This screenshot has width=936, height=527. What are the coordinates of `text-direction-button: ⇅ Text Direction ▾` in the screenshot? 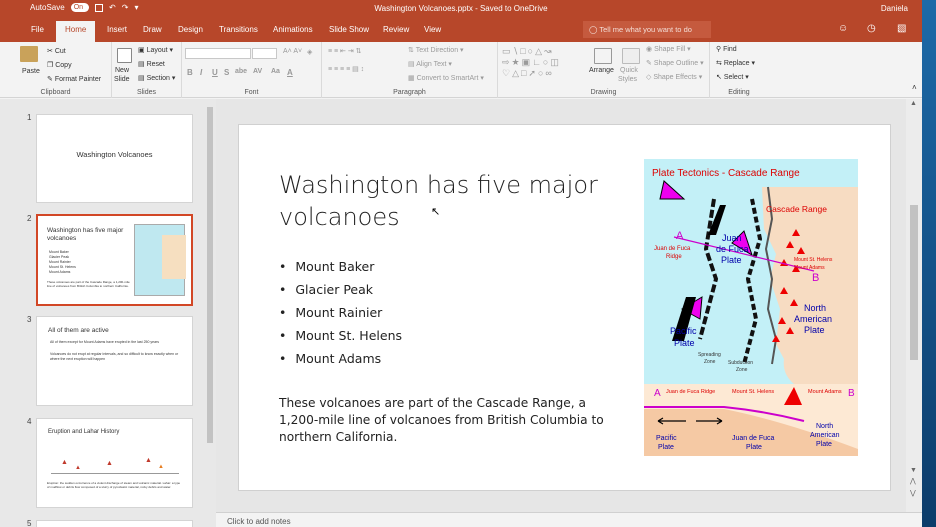 It's located at (436, 50).